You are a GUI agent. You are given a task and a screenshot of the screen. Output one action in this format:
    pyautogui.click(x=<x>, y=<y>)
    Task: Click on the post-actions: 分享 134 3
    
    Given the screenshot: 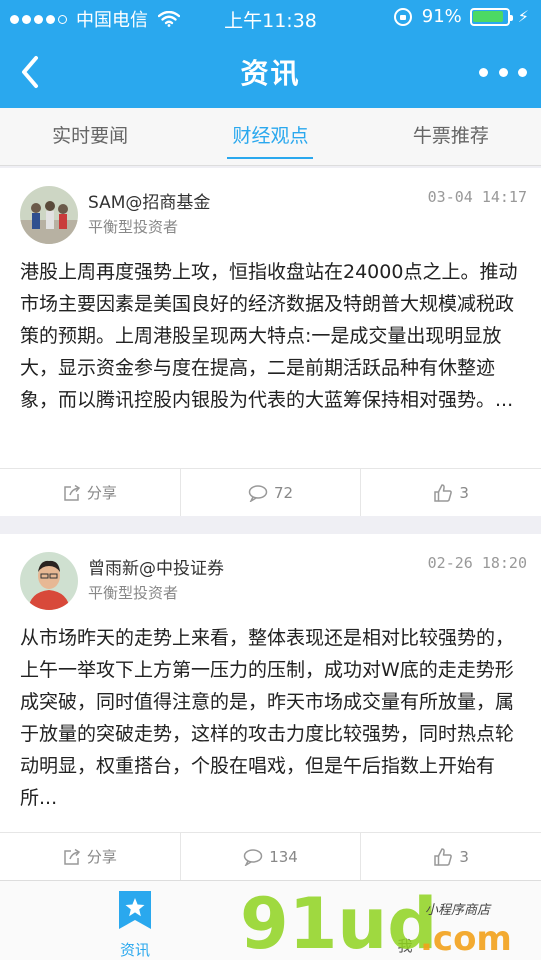 What is the action you would take?
    pyautogui.click(x=270, y=856)
    